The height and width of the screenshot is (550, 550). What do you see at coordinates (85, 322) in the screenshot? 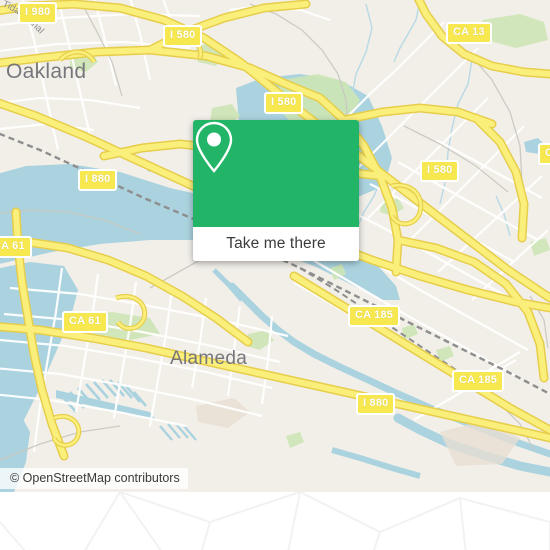
I see `highway-shield-ca61: CA 61` at bounding box center [85, 322].